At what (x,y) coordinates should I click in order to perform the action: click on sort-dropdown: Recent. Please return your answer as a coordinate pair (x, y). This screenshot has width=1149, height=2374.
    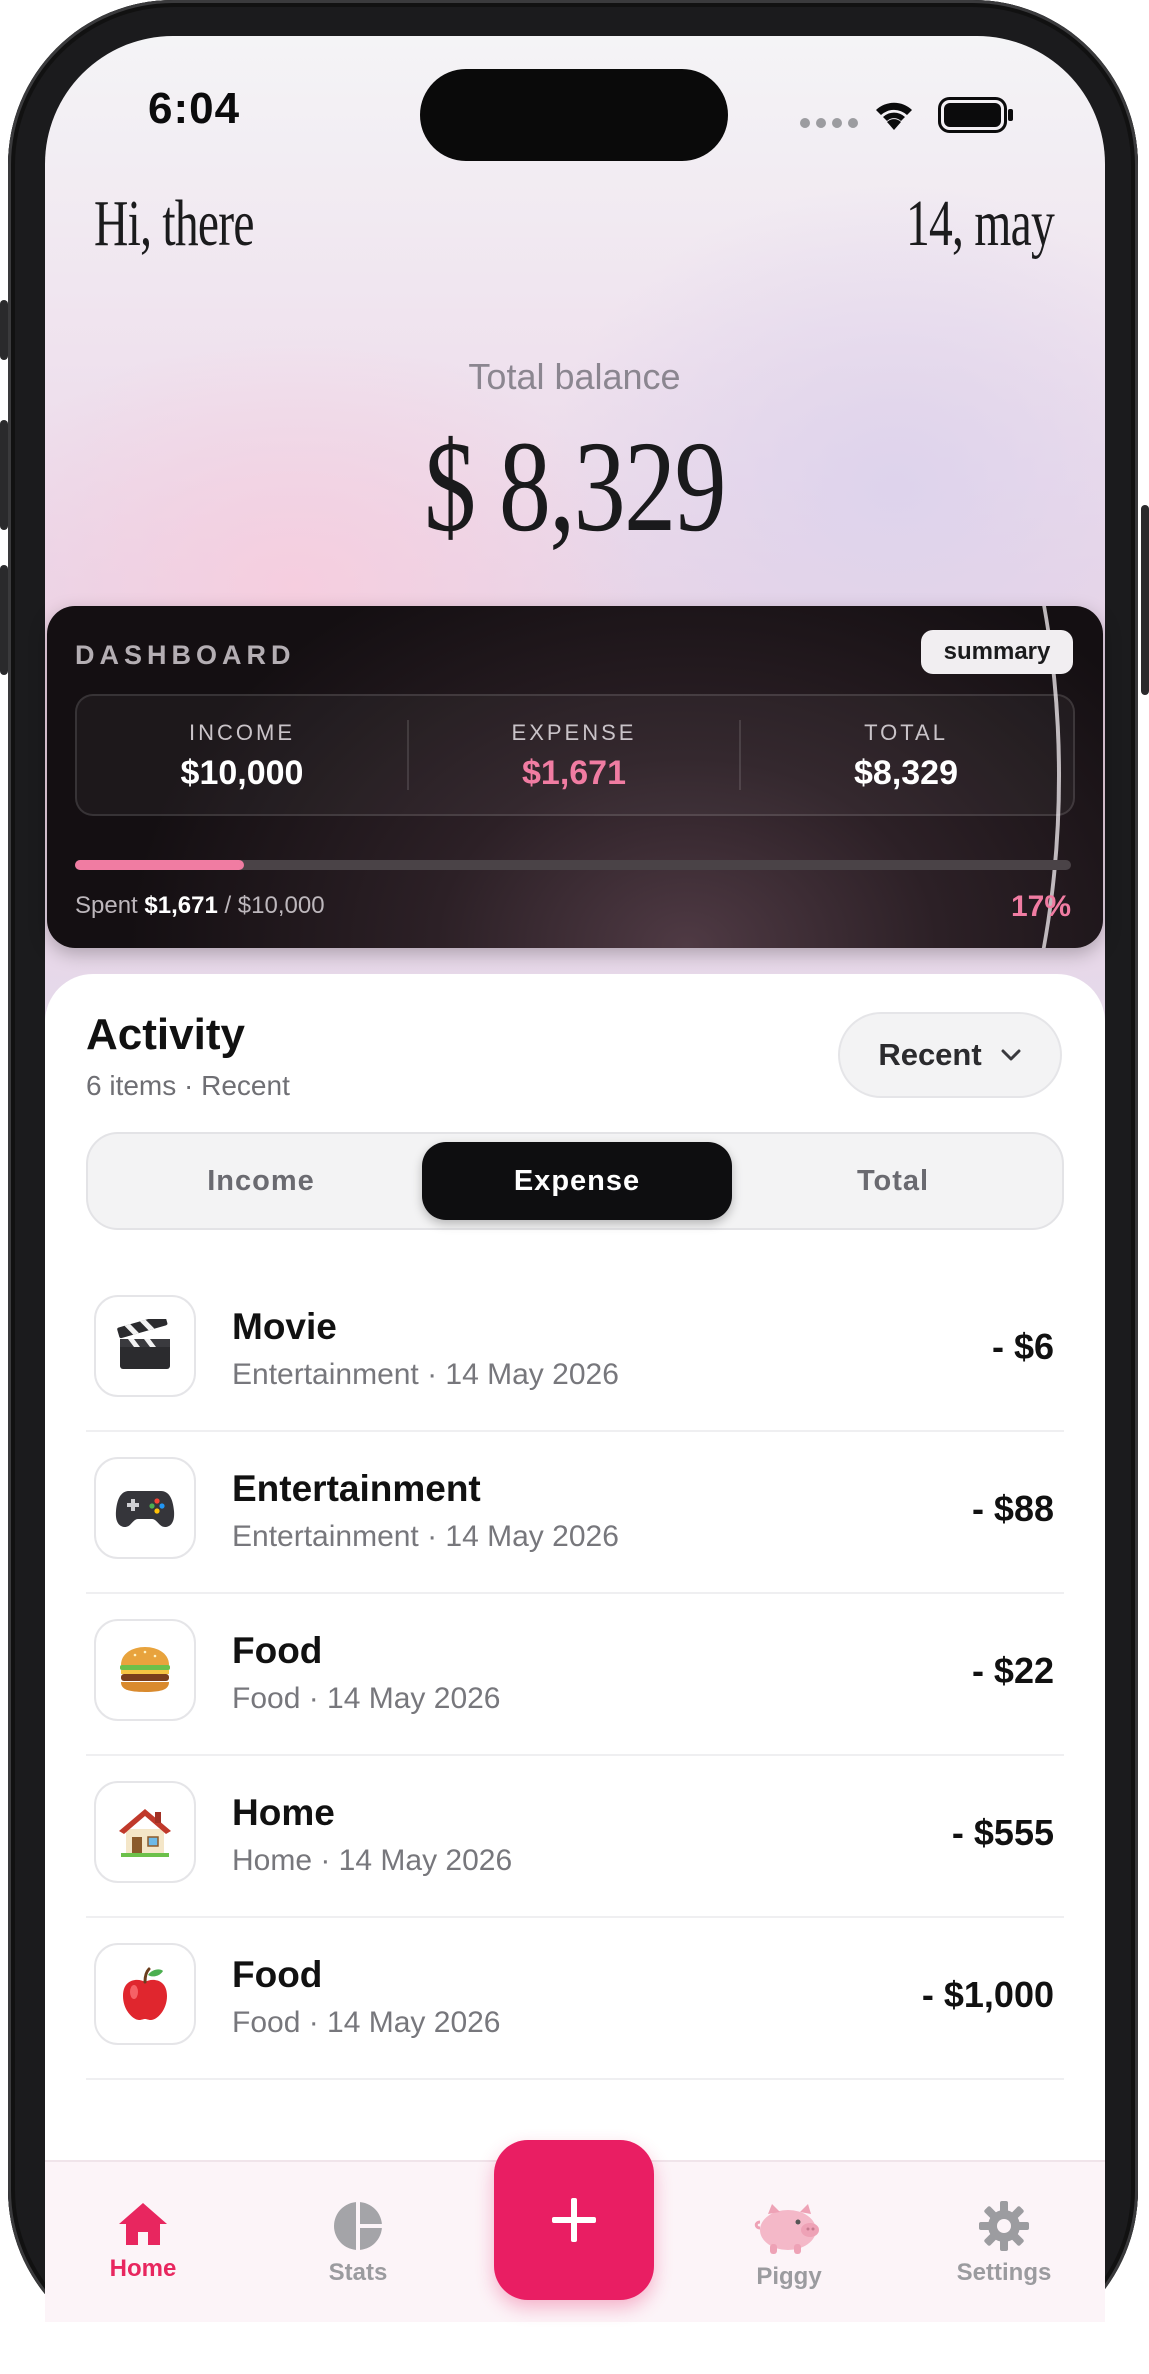
    Looking at the image, I should click on (950, 1055).